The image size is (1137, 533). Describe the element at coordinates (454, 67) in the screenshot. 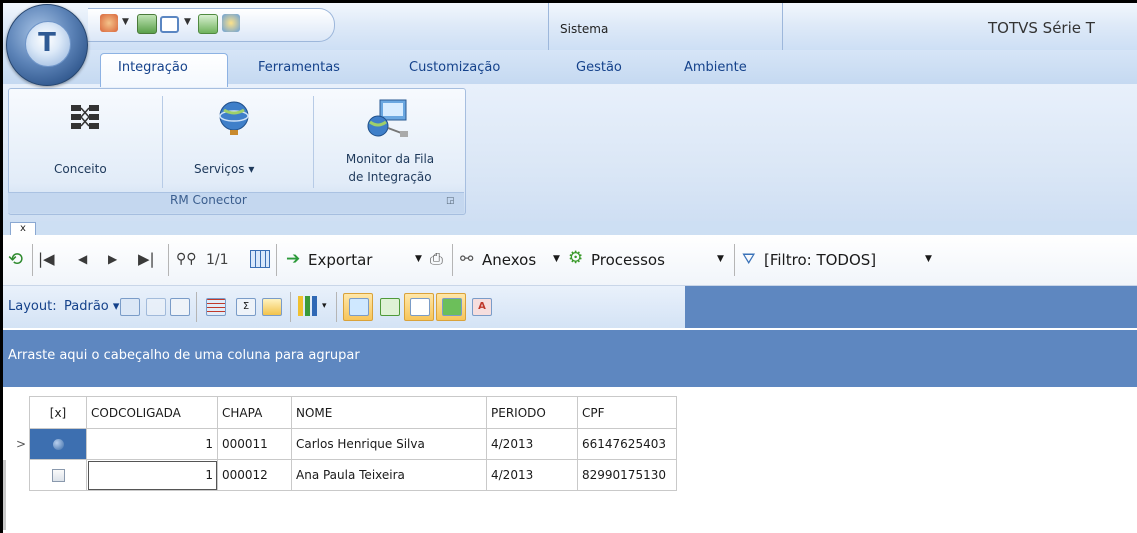

I see `tab-customizacao: Customização` at that location.